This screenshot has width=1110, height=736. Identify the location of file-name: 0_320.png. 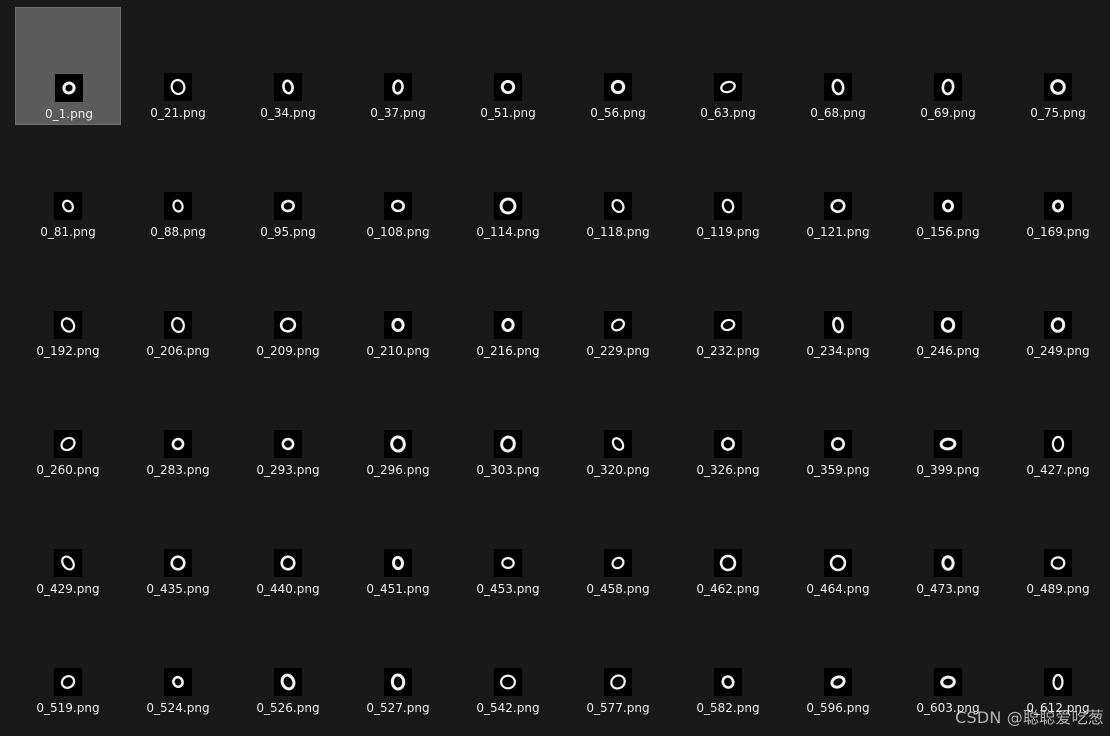
(618, 470).